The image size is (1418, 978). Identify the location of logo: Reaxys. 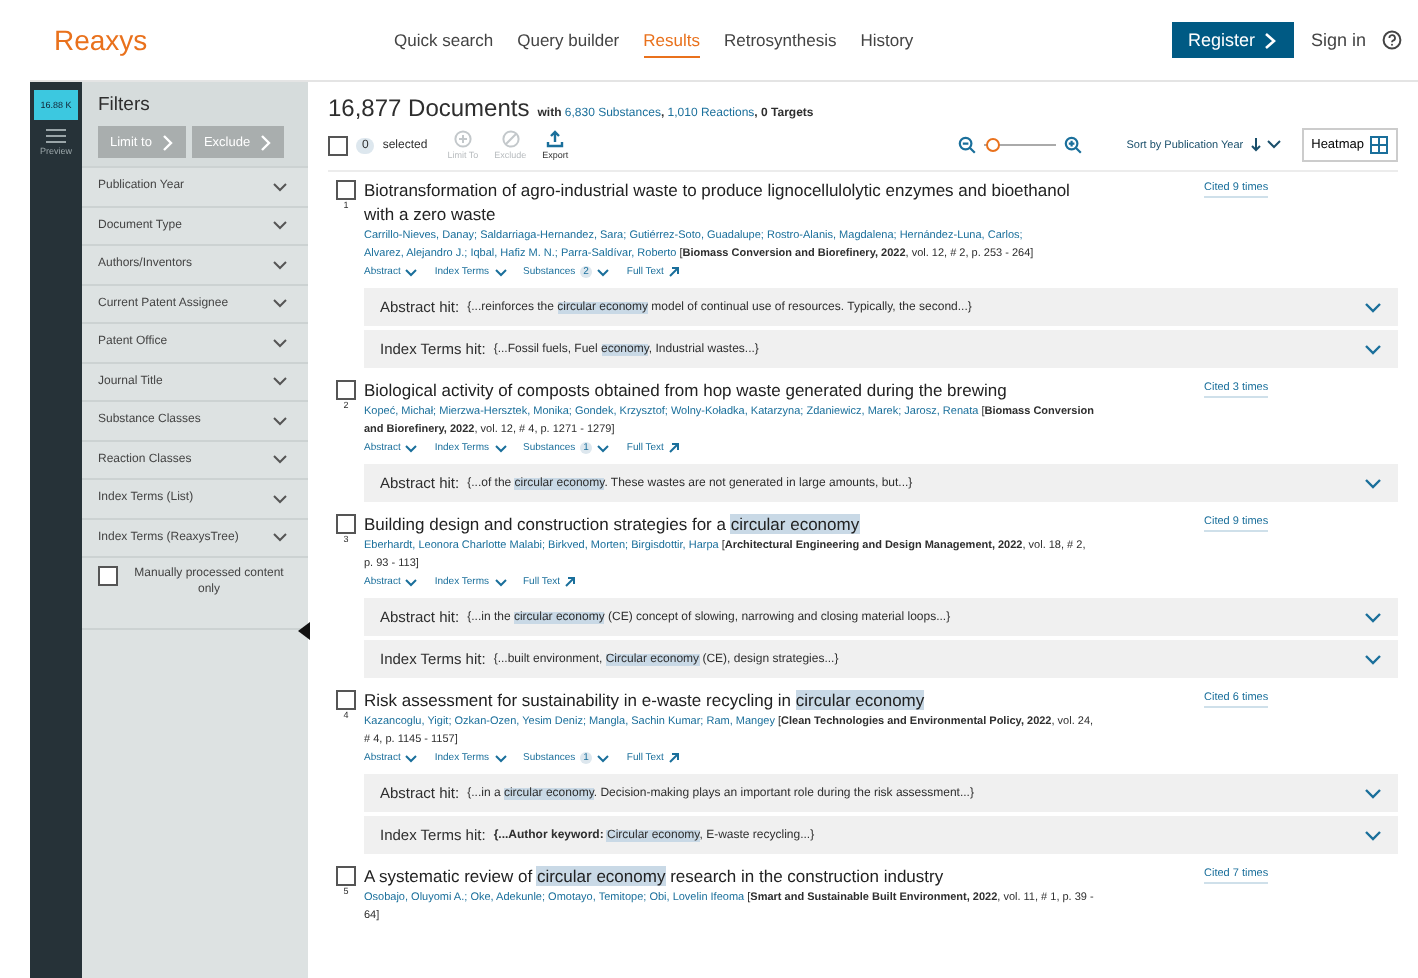
(224, 40).